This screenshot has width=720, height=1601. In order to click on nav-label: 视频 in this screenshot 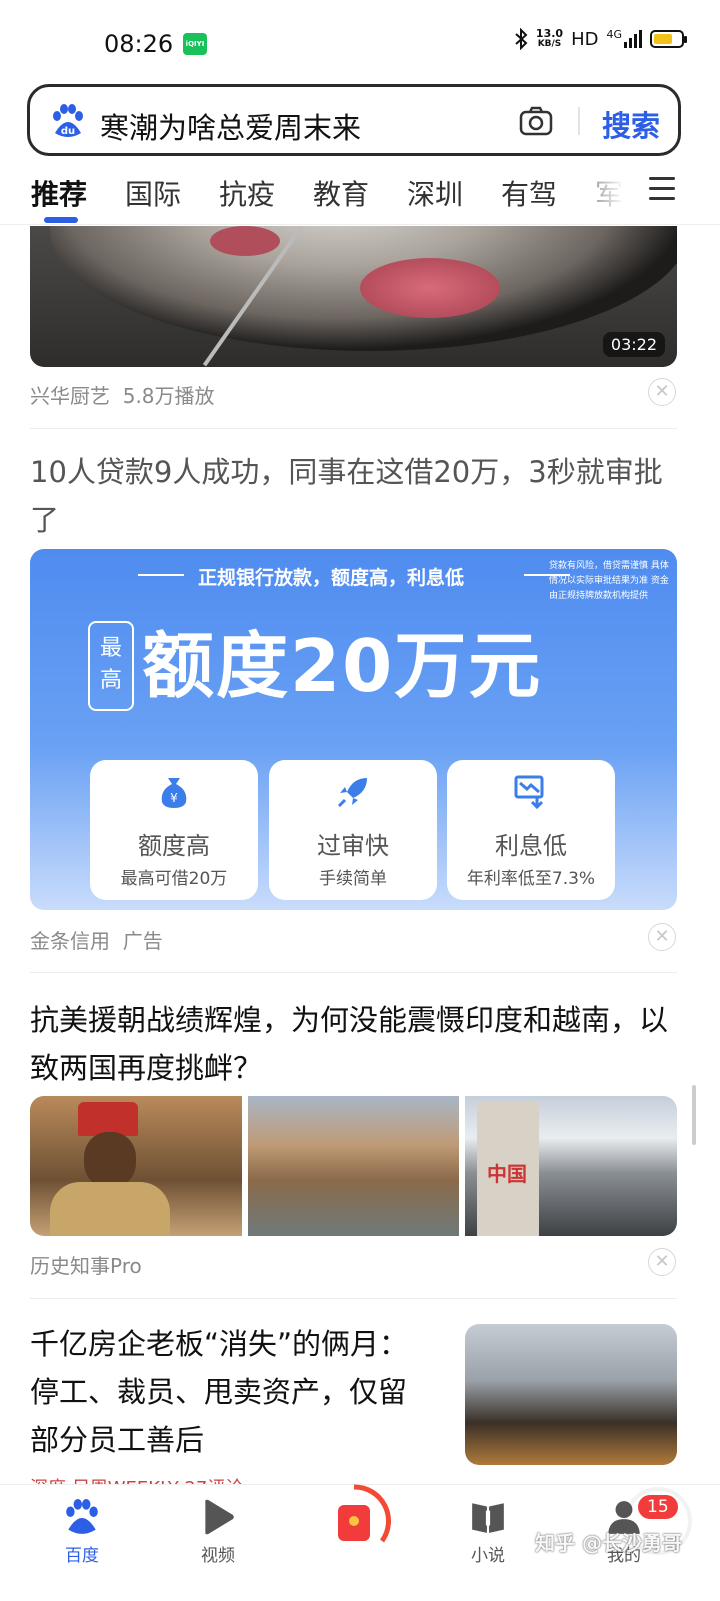, I will do `click(218, 1556)`.